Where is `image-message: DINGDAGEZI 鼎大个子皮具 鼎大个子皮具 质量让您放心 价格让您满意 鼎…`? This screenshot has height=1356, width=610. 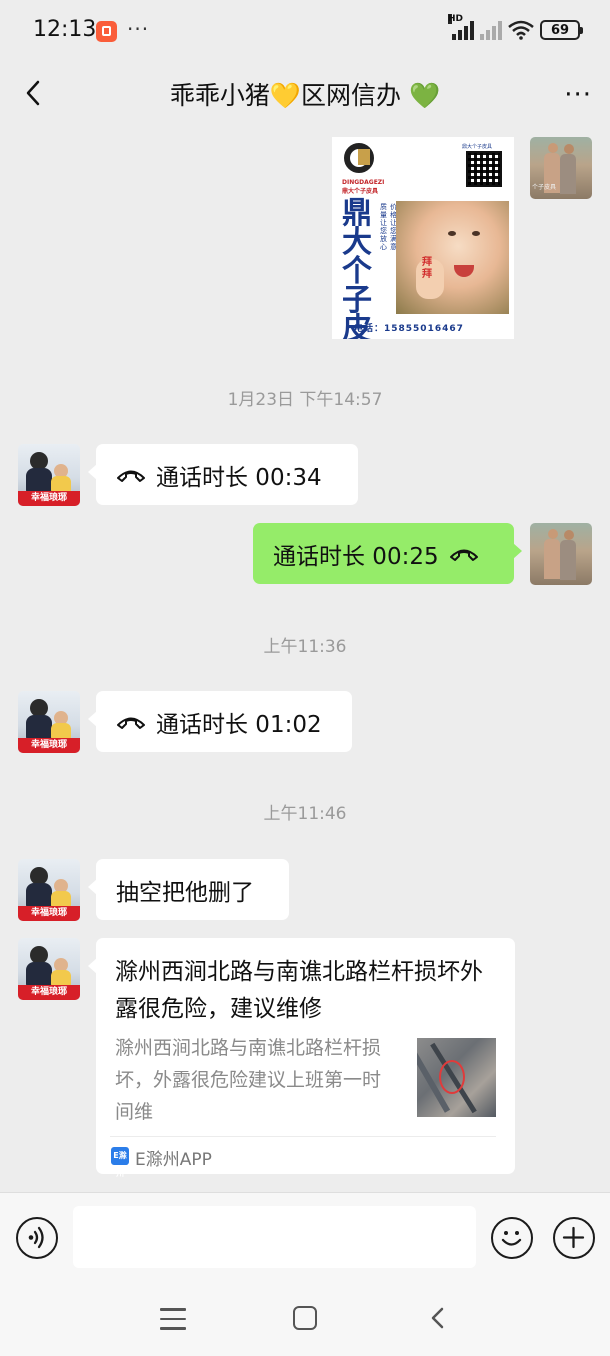
image-message: DINGDAGEZI 鼎大个子皮具 鼎大个子皮具 质量让您放心 价格让您满意 鼎… is located at coordinates (423, 238).